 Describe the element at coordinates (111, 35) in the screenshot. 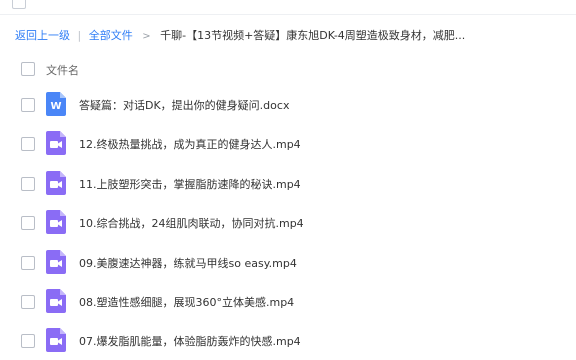

I see `all-files-link: 全部文件` at that location.